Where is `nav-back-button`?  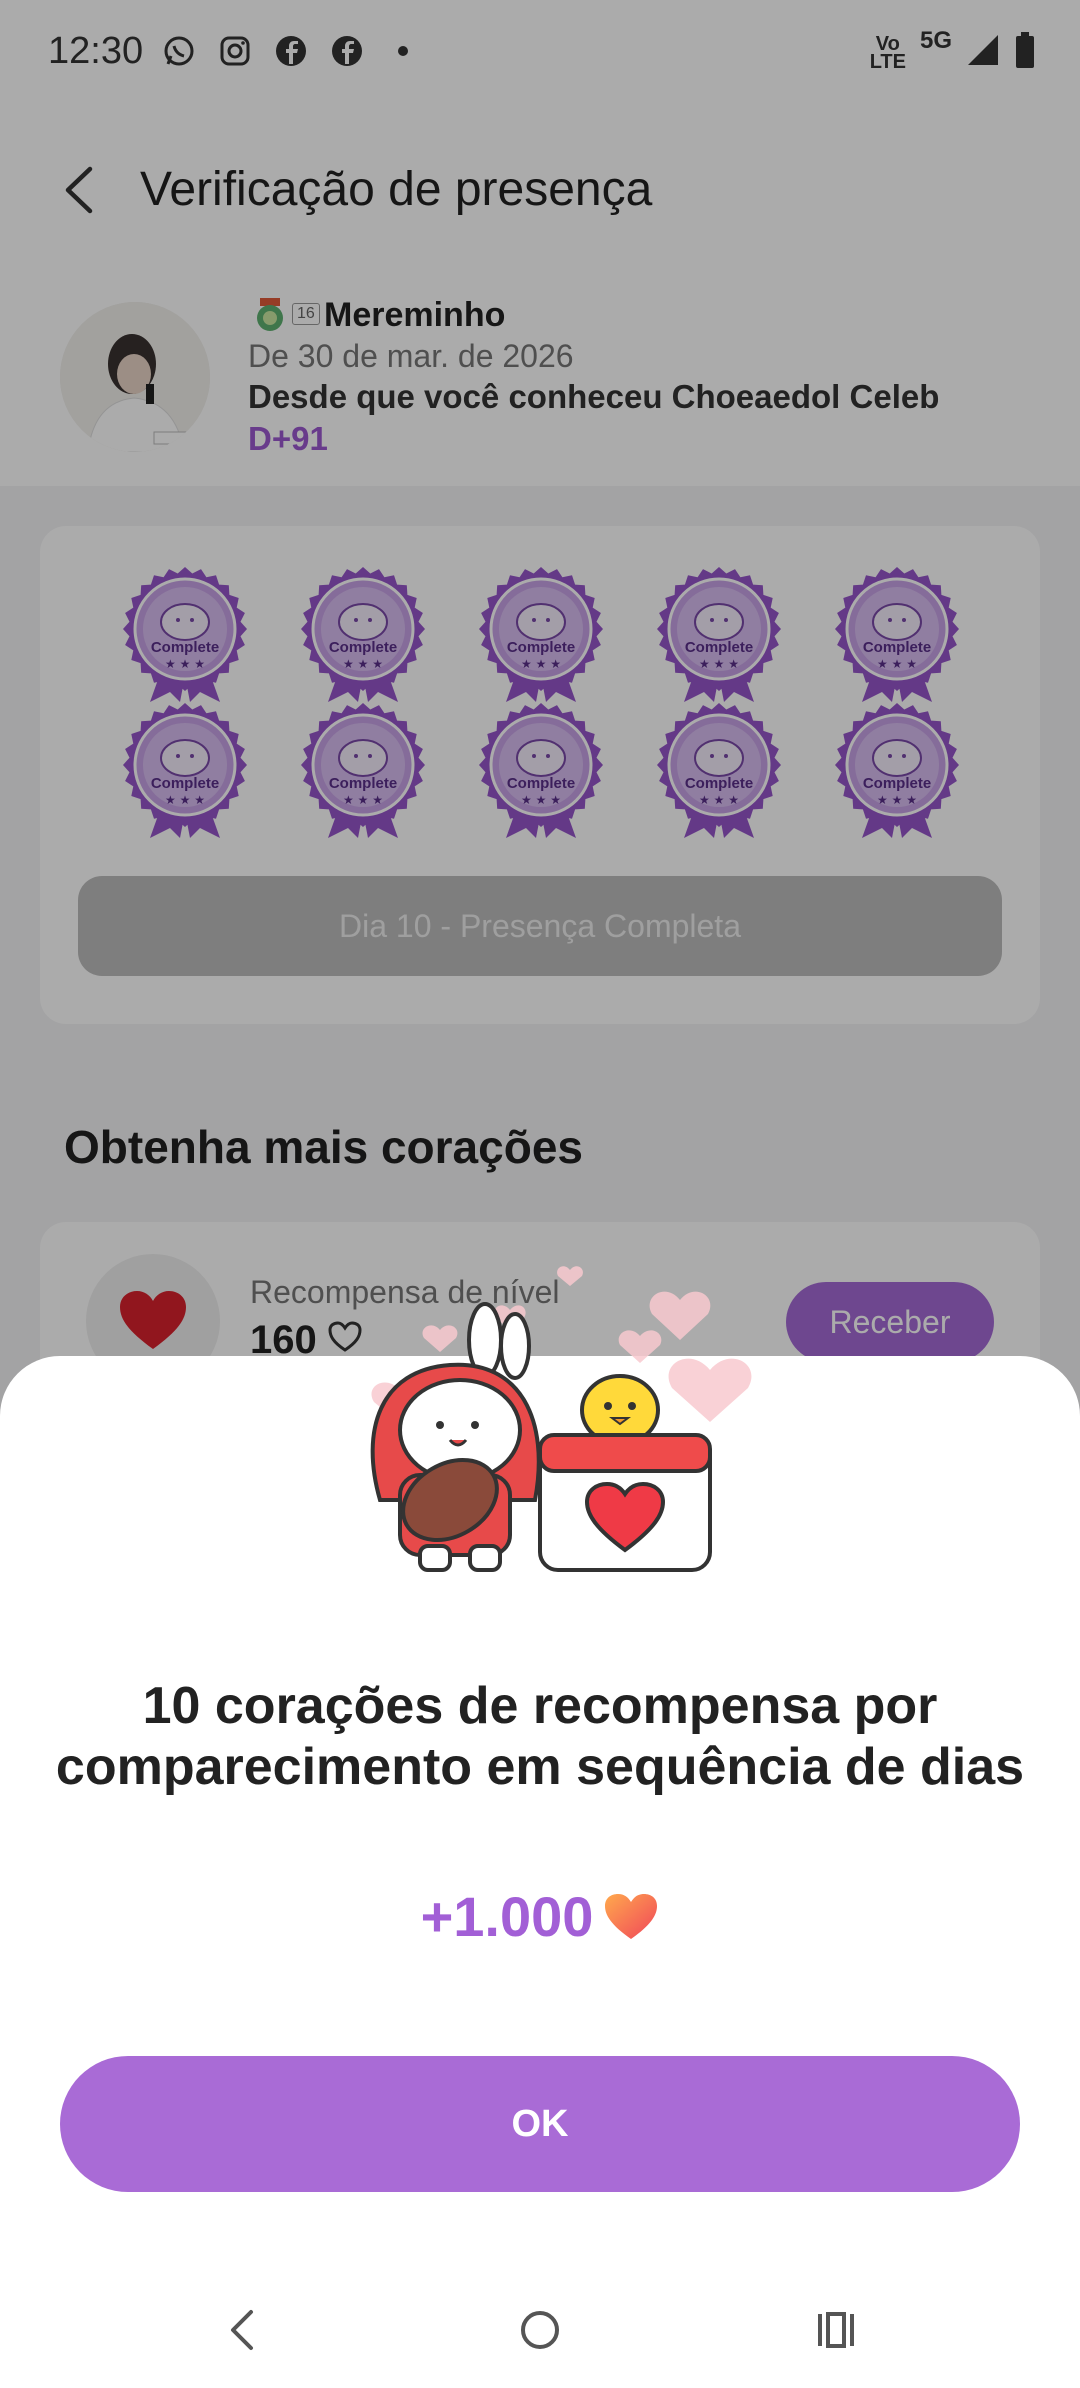
nav-back-button is located at coordinates (242, 2330).